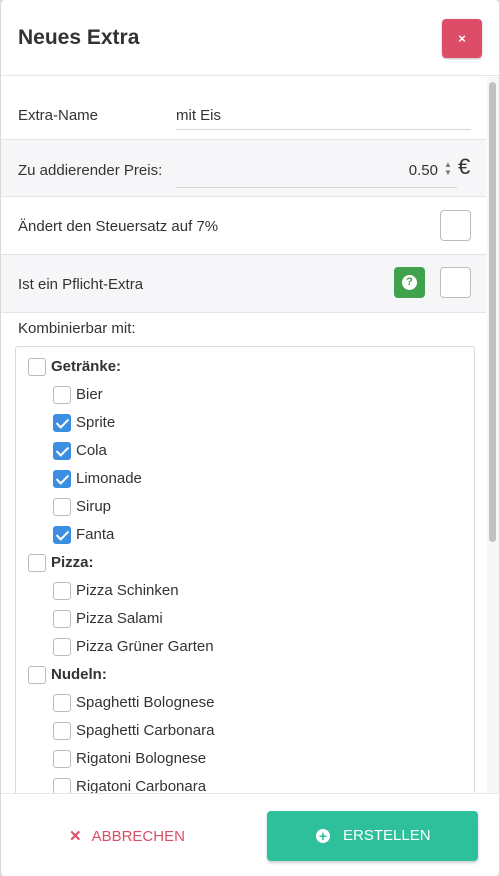 This screenshot has height=876, width=500. What do you see at coordinates (127, 590) in the screenshot?
I see `item-label: Pizza Schinken` at bounding box center [127, 590].